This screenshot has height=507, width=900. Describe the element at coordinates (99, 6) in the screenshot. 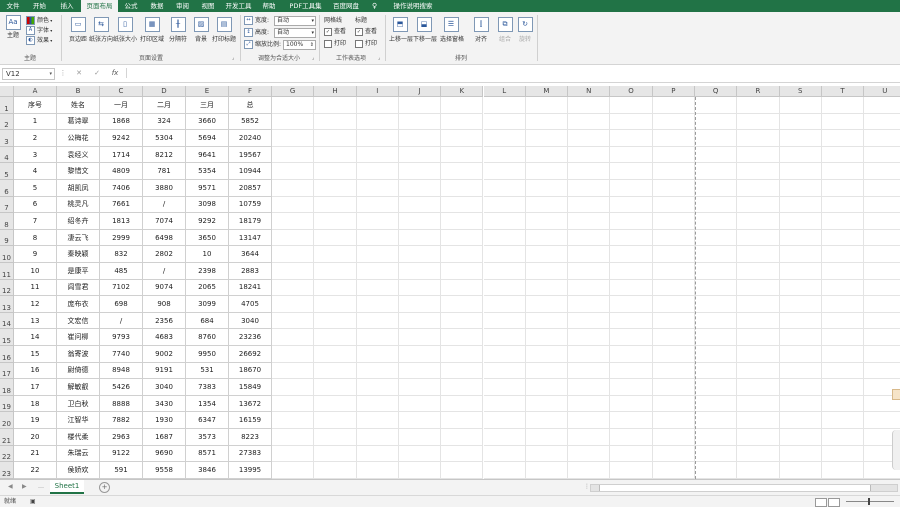

I see `ribbon-tab: 页面布局` at that location.